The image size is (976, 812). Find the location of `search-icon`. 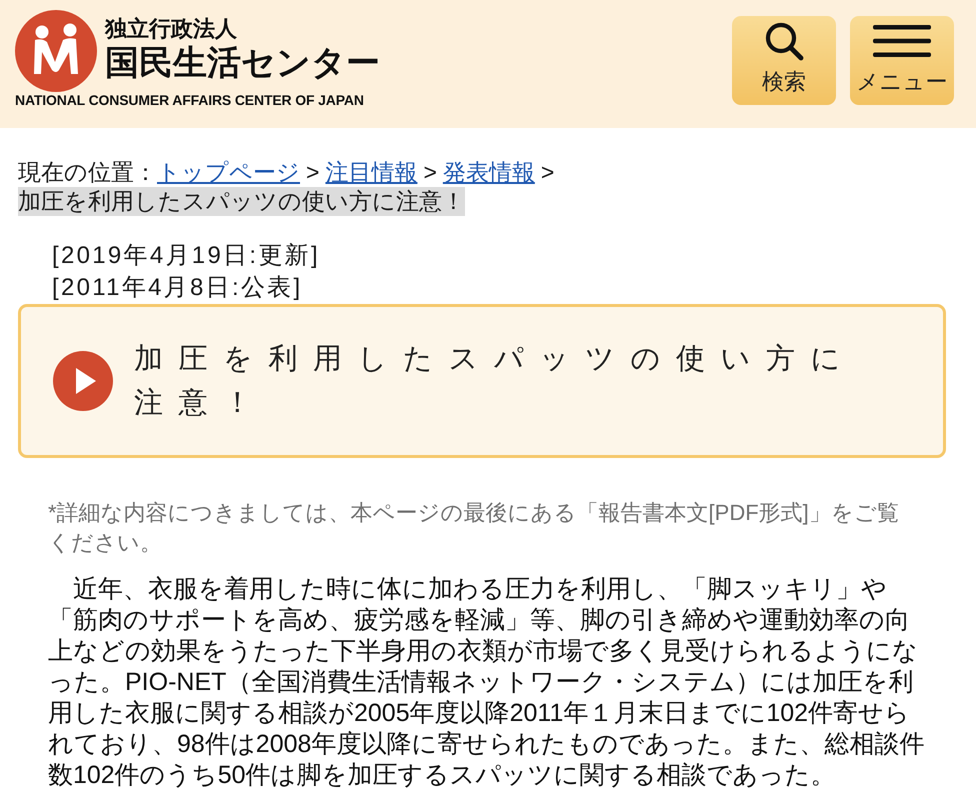

search-icon is located at coordinates (784, 41).